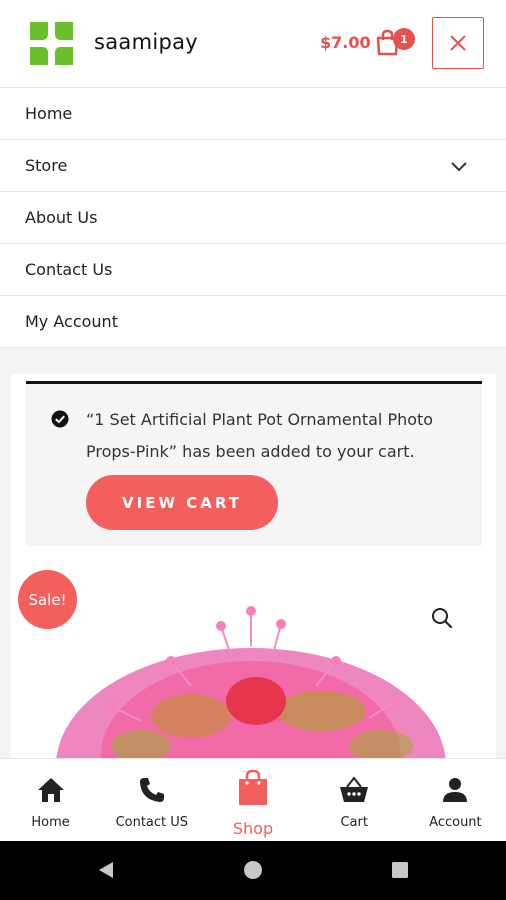 The width and height of the screenshot is (506, 900). I want to click on home-circle-icon, so click(253, 870).